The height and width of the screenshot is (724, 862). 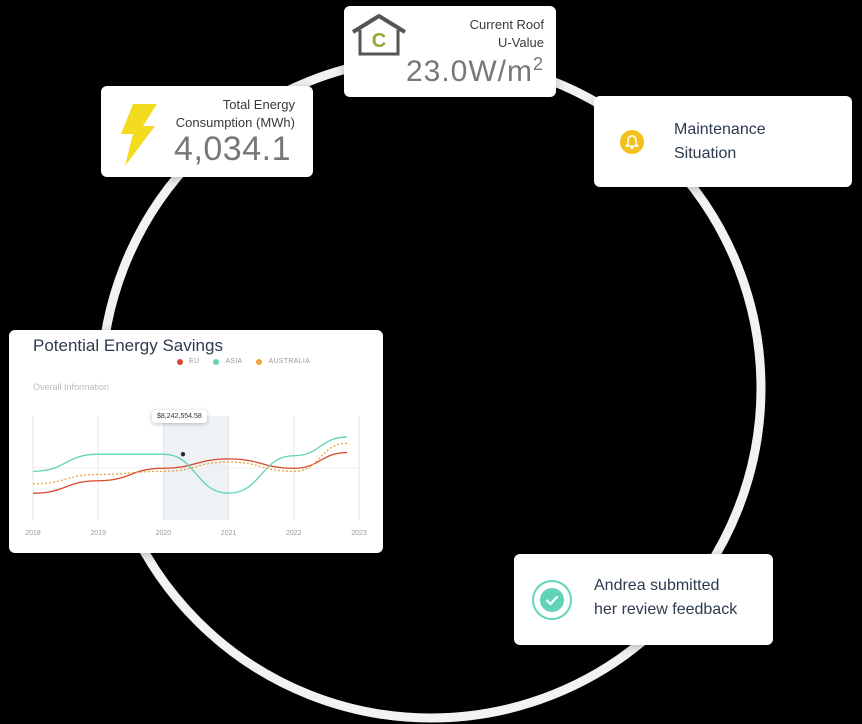 What do you see at coordinates (232, 149) in the screenshot?
I see `total-energy-value: 4,034.1` at bounding box center [232, 149].